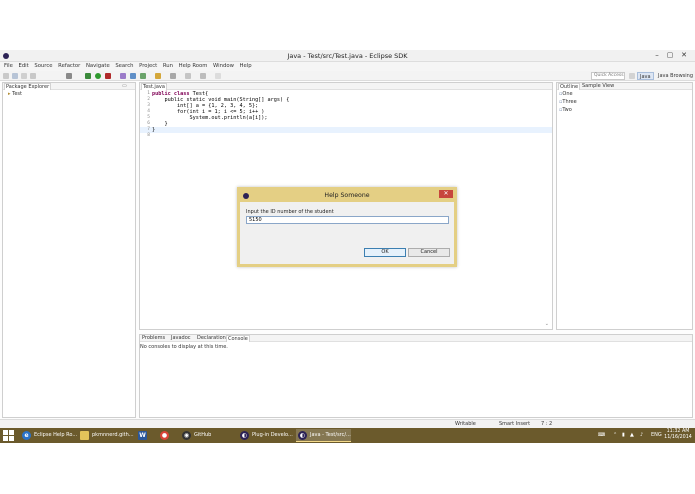 The image size is (695, 494). Describe the element at coordinates (547, 324) in the screenshot. I see `scroll-down-icon: ⌄` at that location.